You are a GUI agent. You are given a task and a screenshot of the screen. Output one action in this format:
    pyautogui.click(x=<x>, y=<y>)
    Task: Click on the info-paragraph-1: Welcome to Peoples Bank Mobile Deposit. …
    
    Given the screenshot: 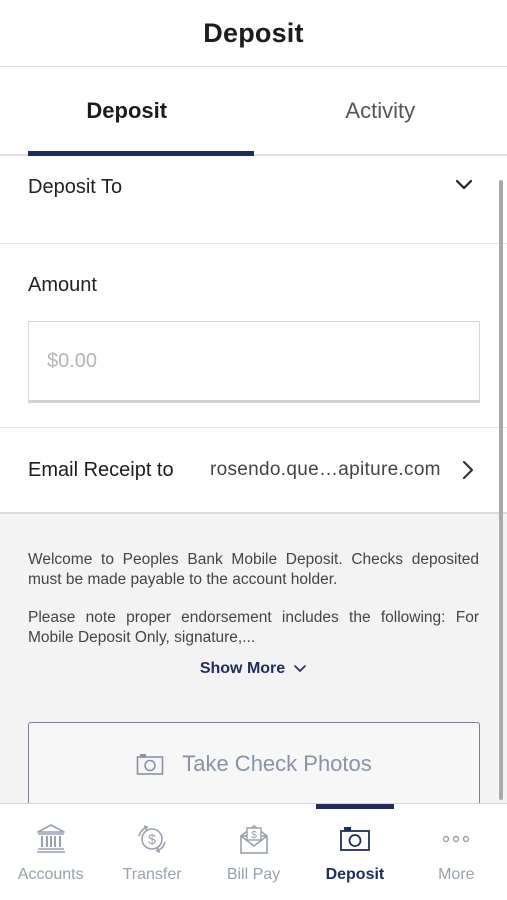 What is the action you would take?
    pyautogui.click(x=253, y=569)
    